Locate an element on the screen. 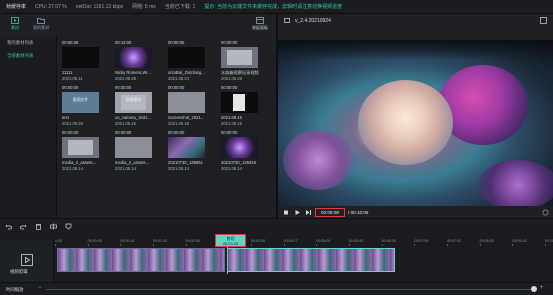 The width and height of the screenshot is (553, 295). fullscreen-icon is located at coordinates (545, 212).